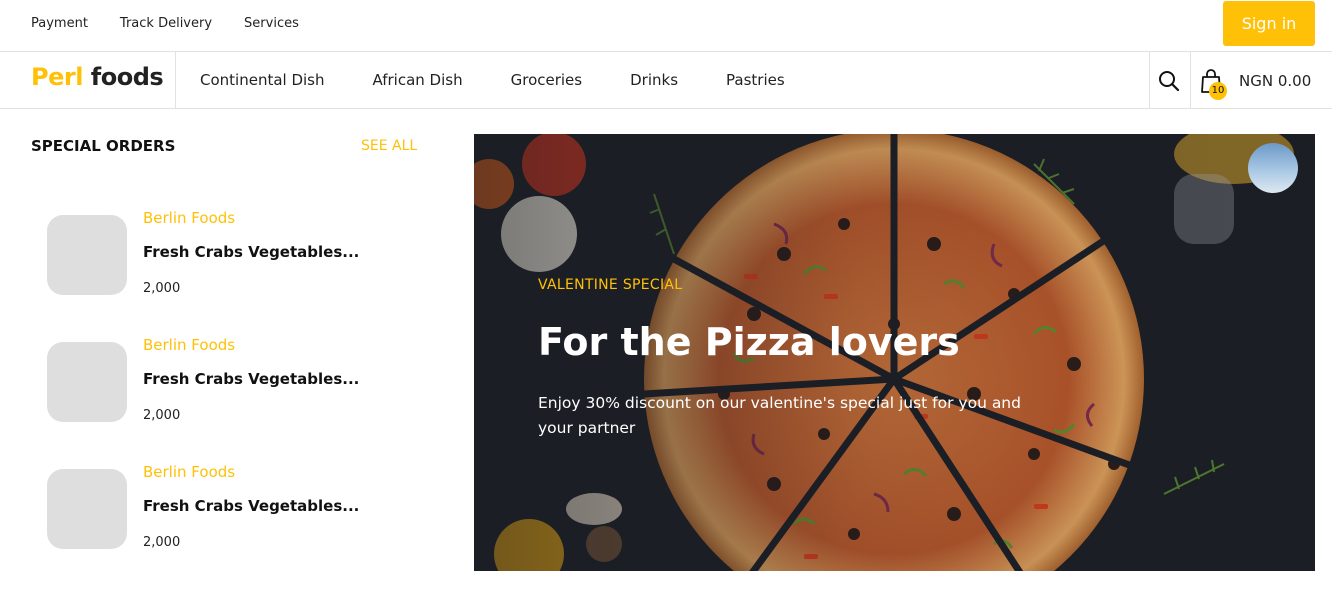 The image size is (1332, 609). What do you see at coordinates (749, 342) in the screenshot?
I see `hero-title: For the Pizza lovers` at bounding box center [749, 342].